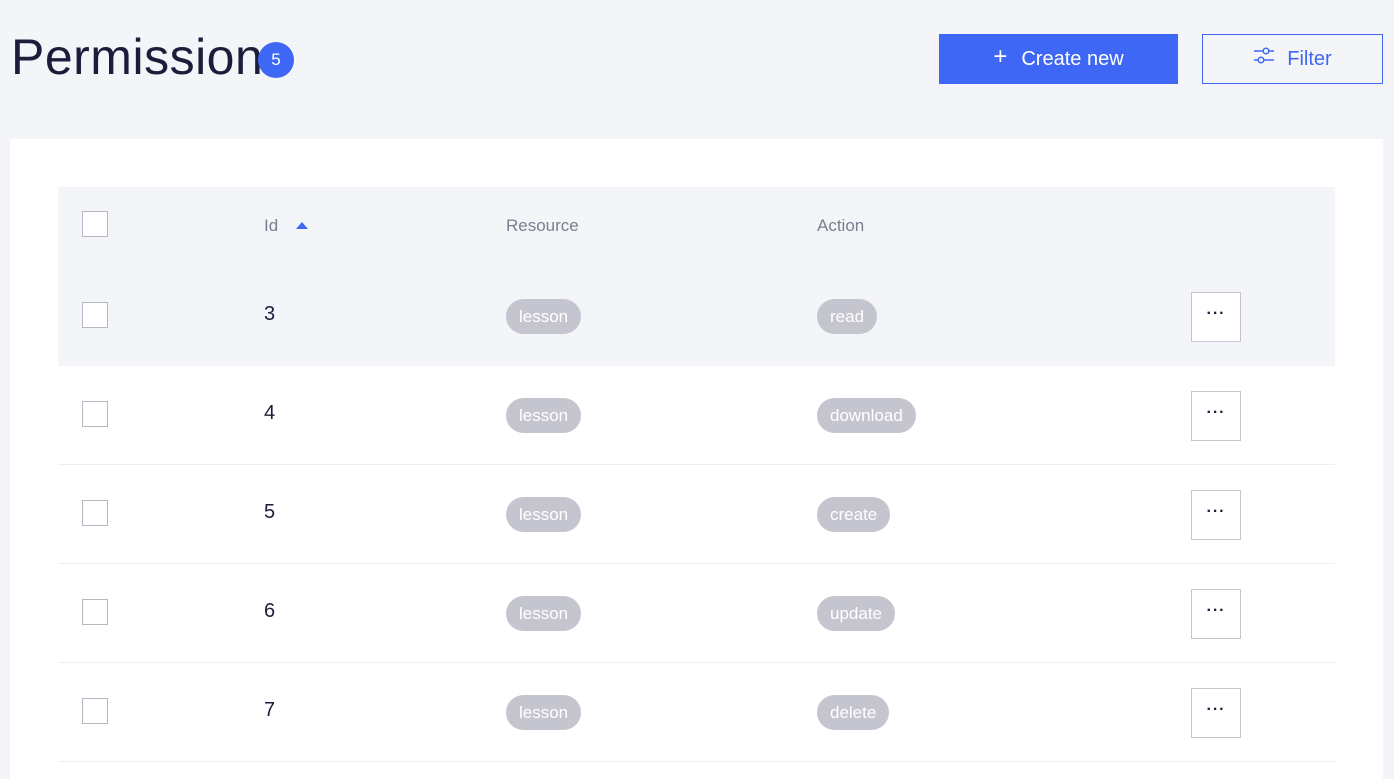 This screenshot has width=1394, height=779. I want to click on create-new-label: Create new, so click(1072, 58).